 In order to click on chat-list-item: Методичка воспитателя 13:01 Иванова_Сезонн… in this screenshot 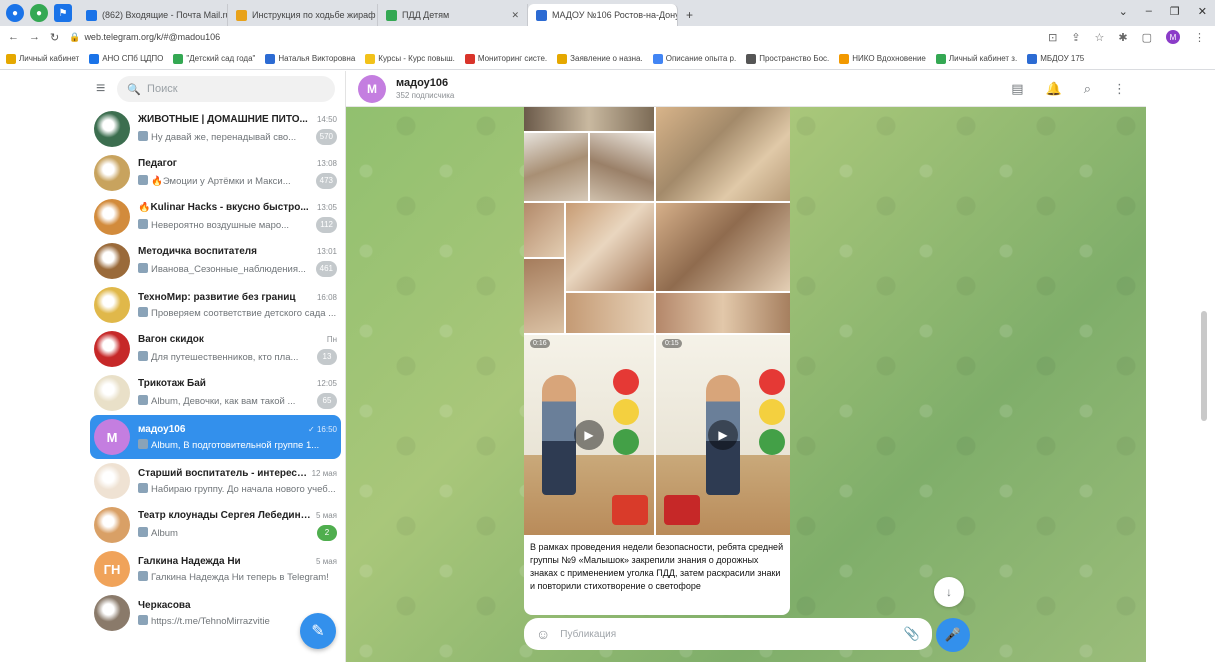, I will do `click(215, 261)`.